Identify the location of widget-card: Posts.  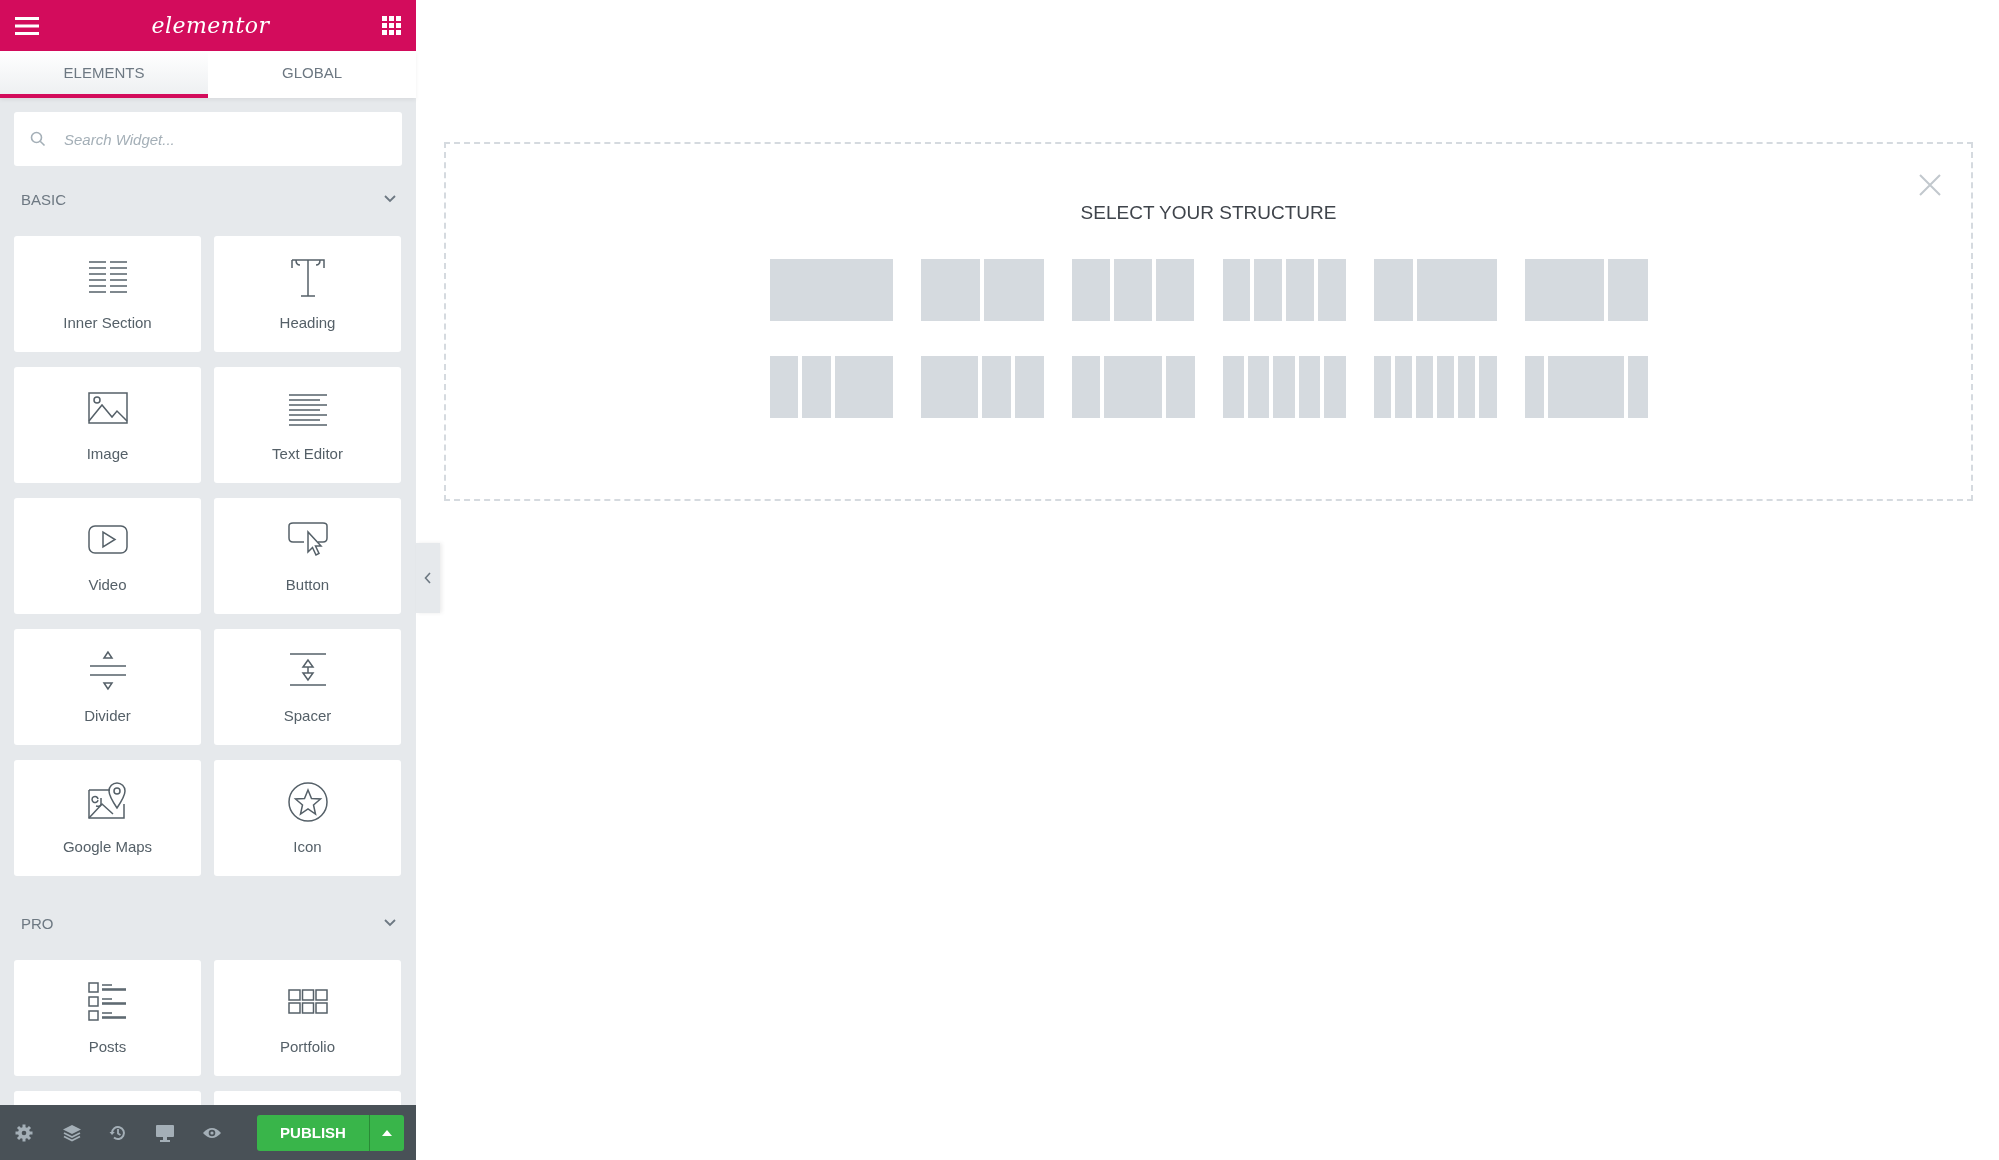
(107, 1018).